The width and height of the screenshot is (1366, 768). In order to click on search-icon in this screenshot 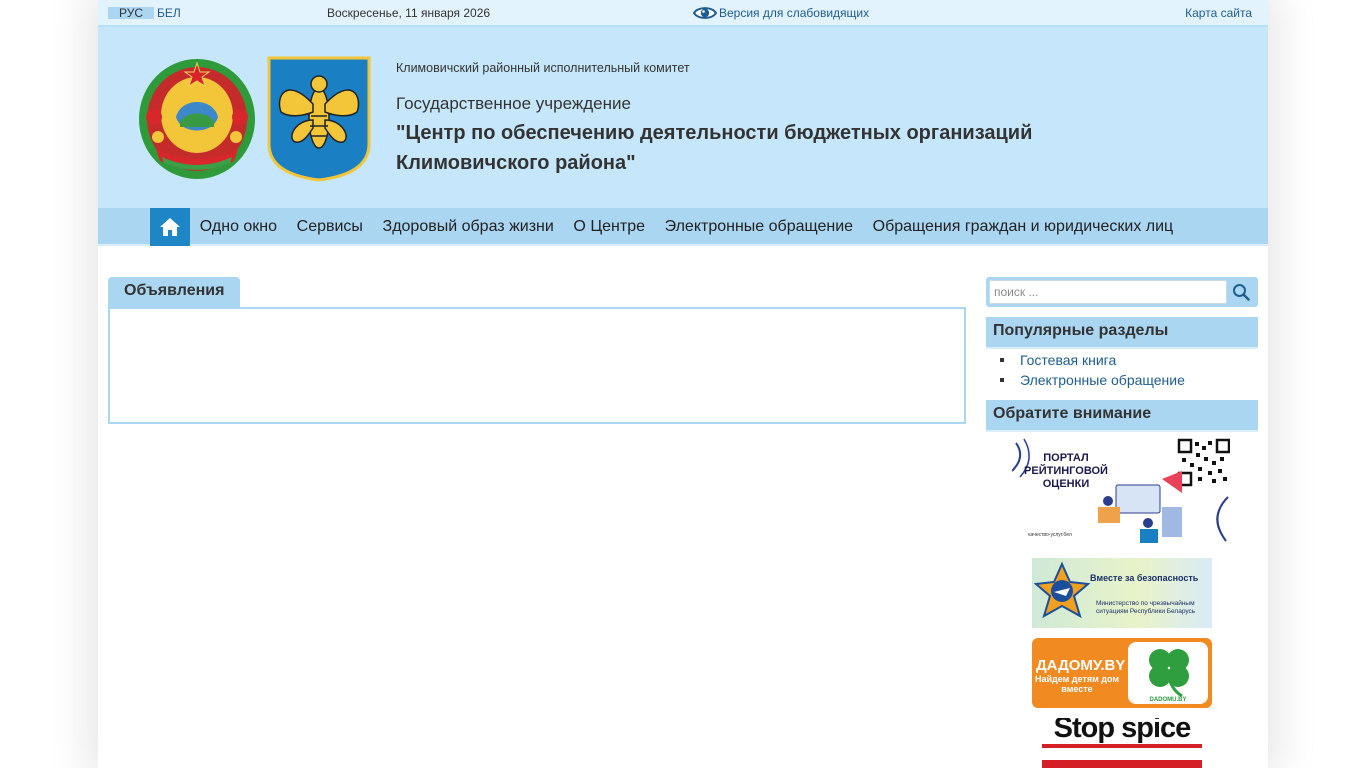, I will do `click(1241, 292)`.